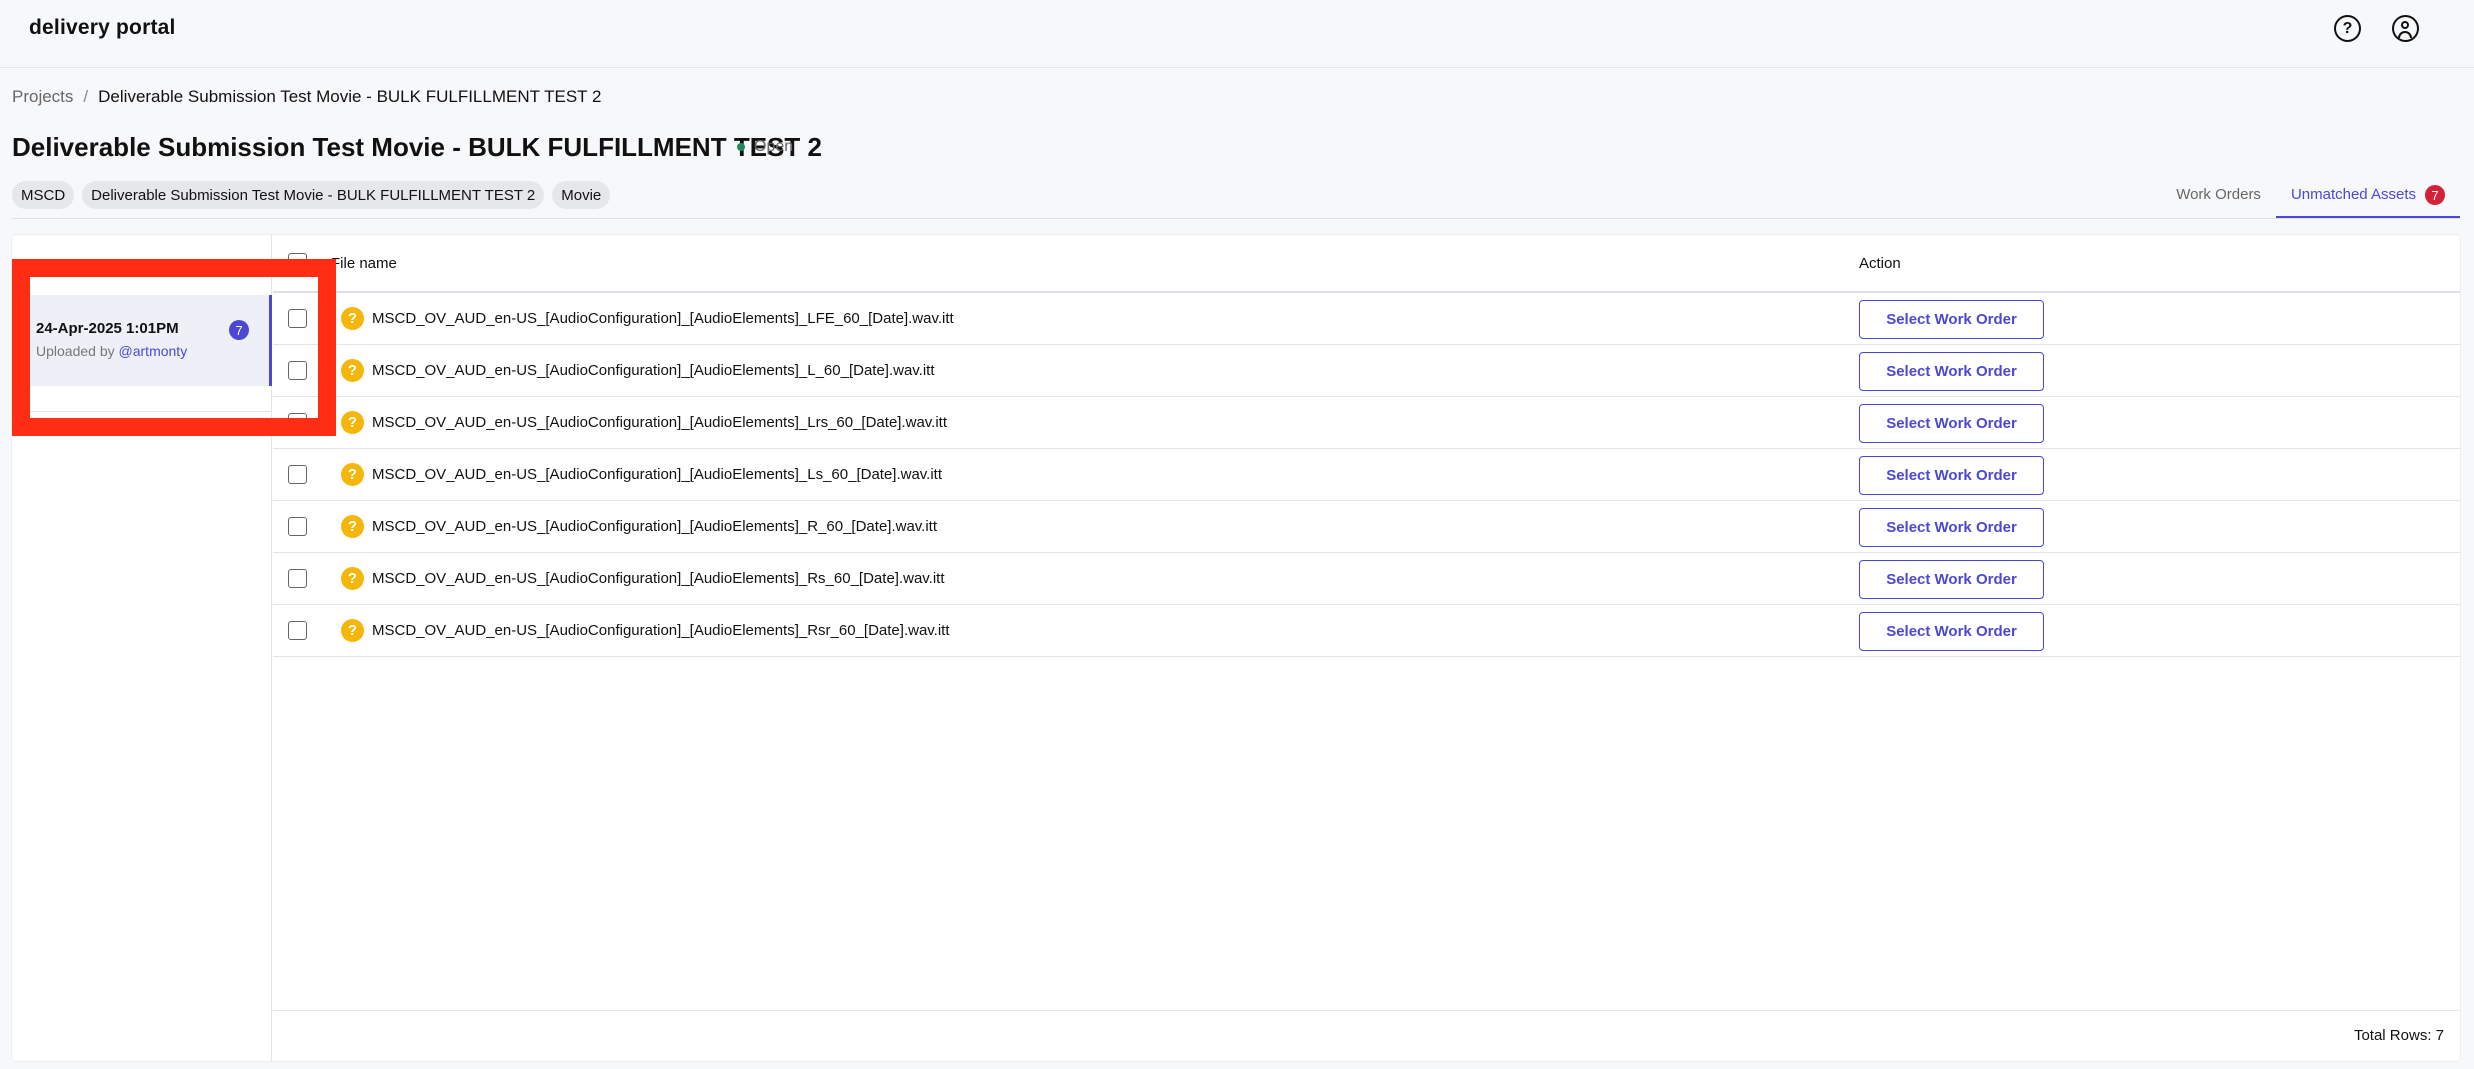  I want to click on tab-unmatched-assets-label: Unmatched Assets, so click(2353, 194).